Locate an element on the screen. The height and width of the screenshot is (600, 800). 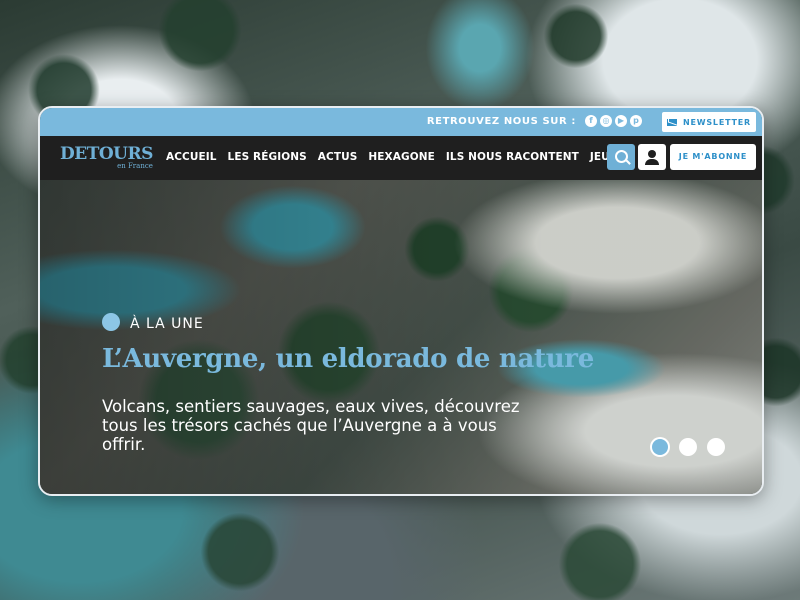
hero-kicker: À LA UNE is located at coordinates (167, 324).